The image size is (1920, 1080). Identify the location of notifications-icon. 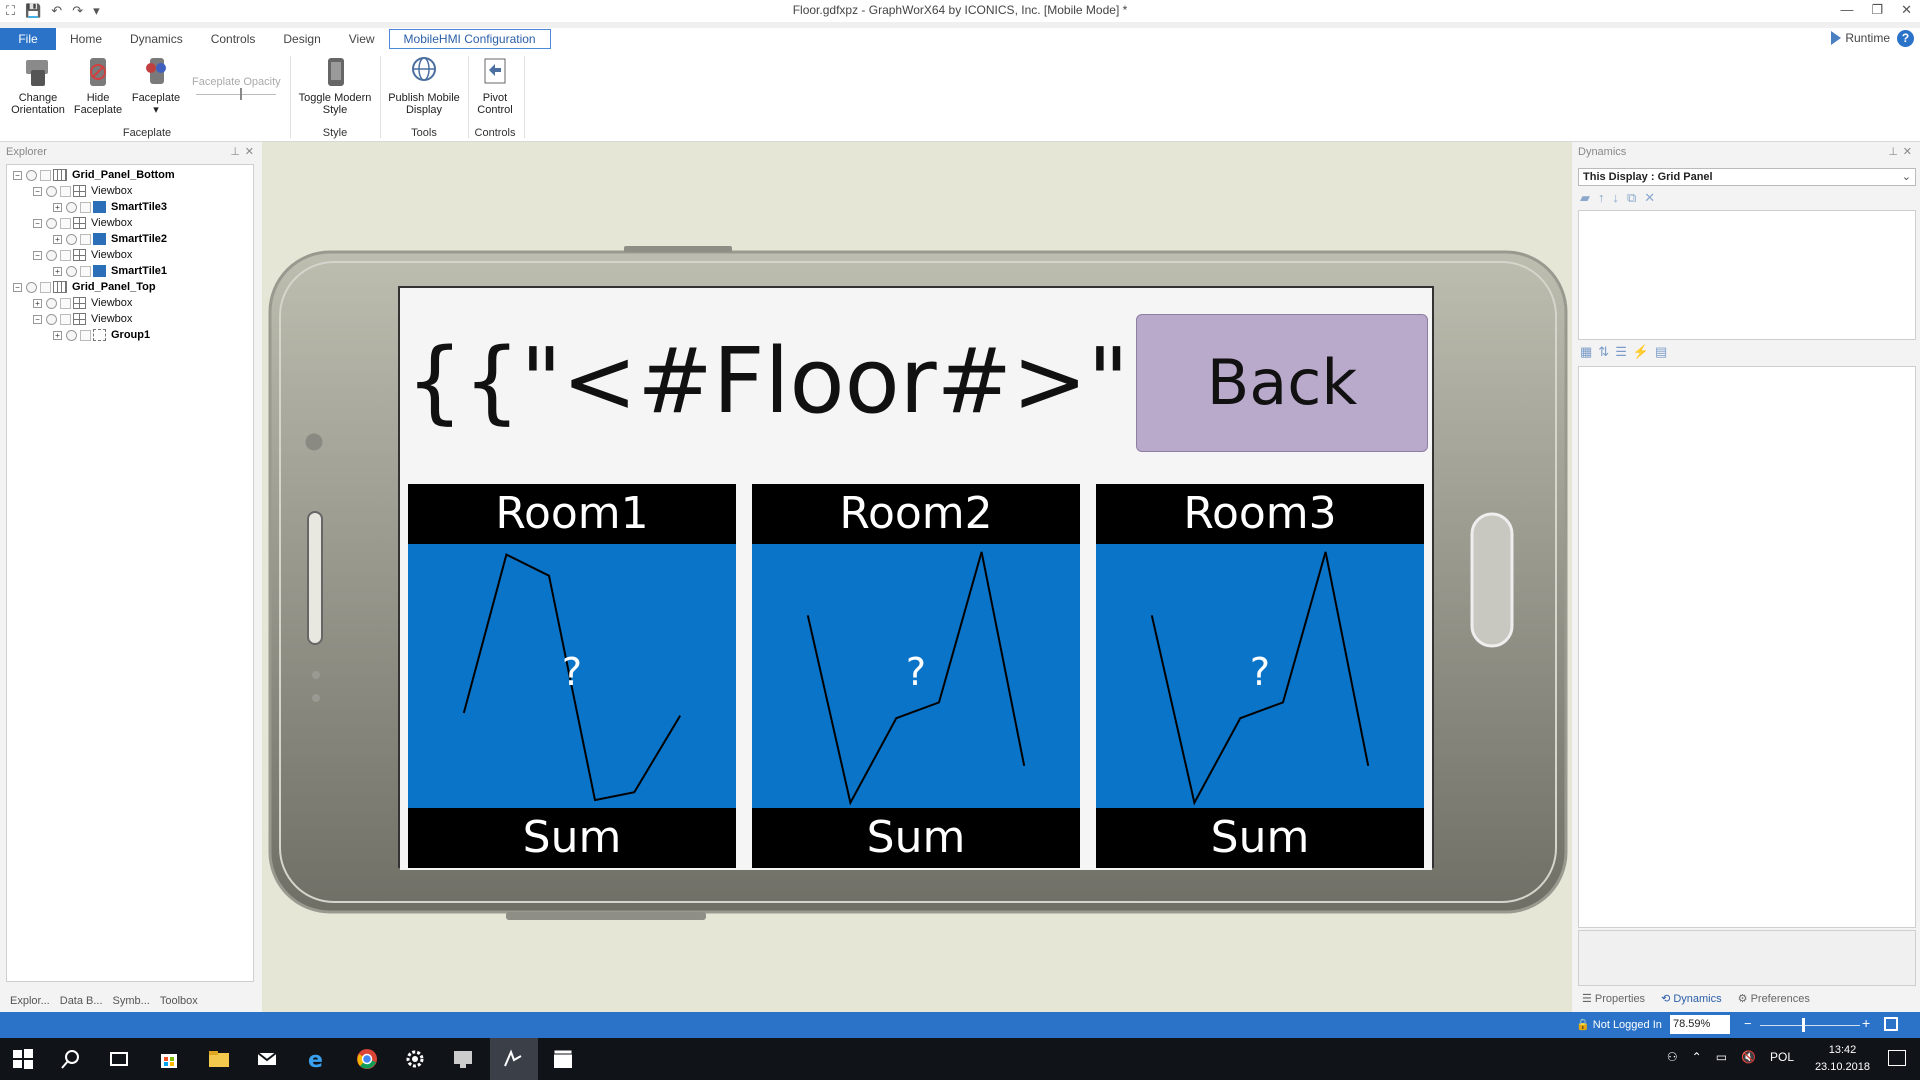
(1897, 1058).